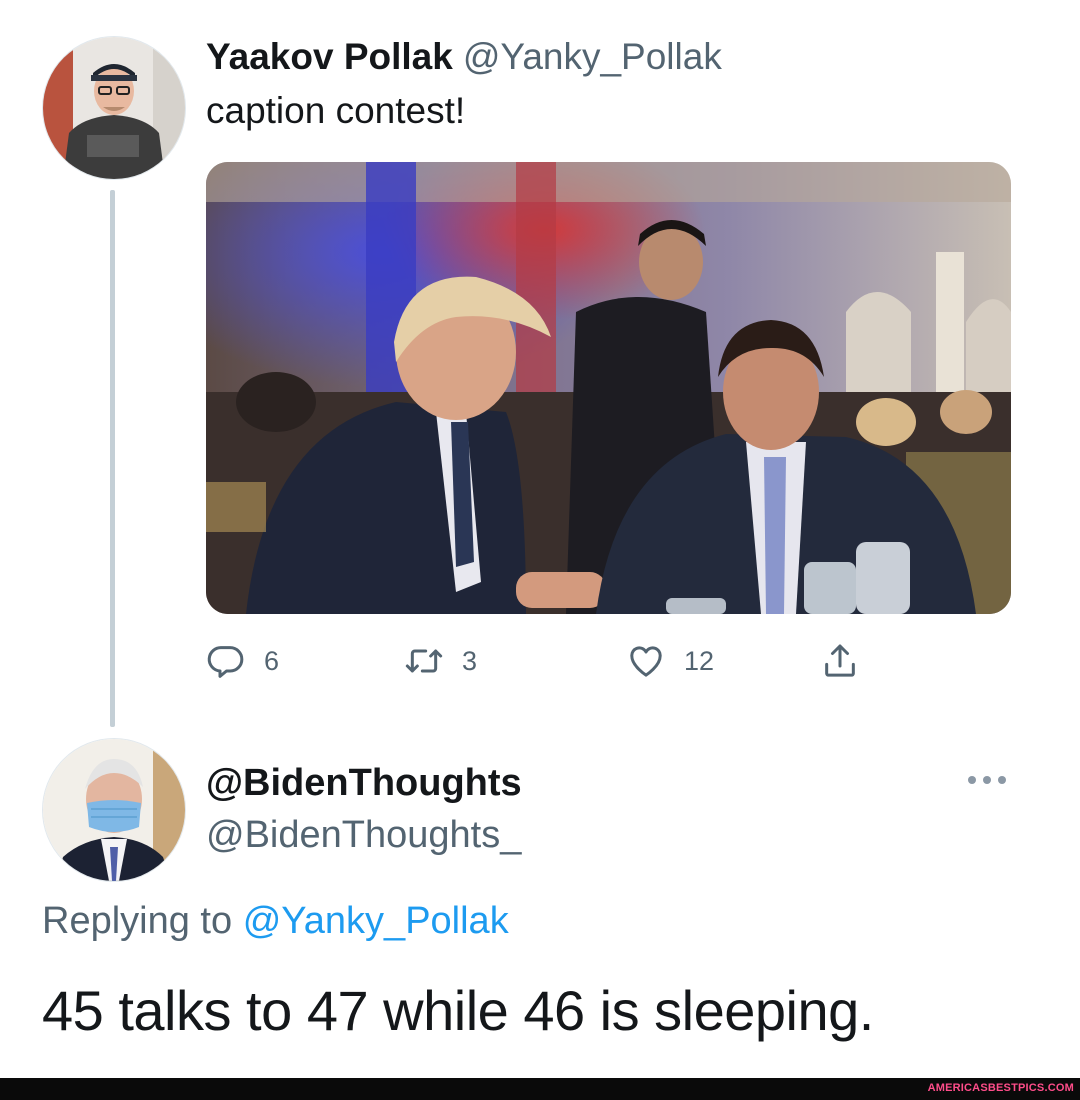 Image resolution: width=1080 pixels, height=1100 pixels. Describe the element at coordinates (225, 662) in the screenshot. I see `reply-icon` at that location.